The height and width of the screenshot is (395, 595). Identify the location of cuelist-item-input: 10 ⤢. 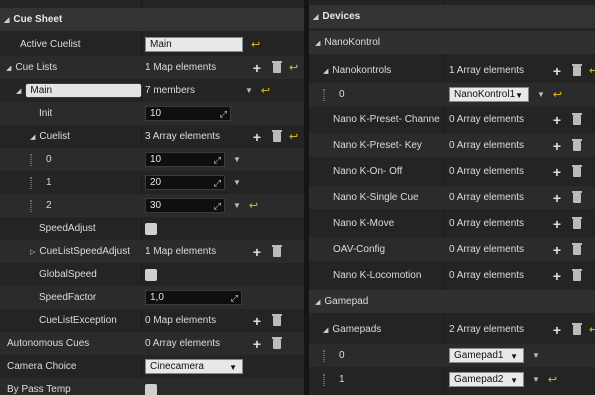
(185, 159).